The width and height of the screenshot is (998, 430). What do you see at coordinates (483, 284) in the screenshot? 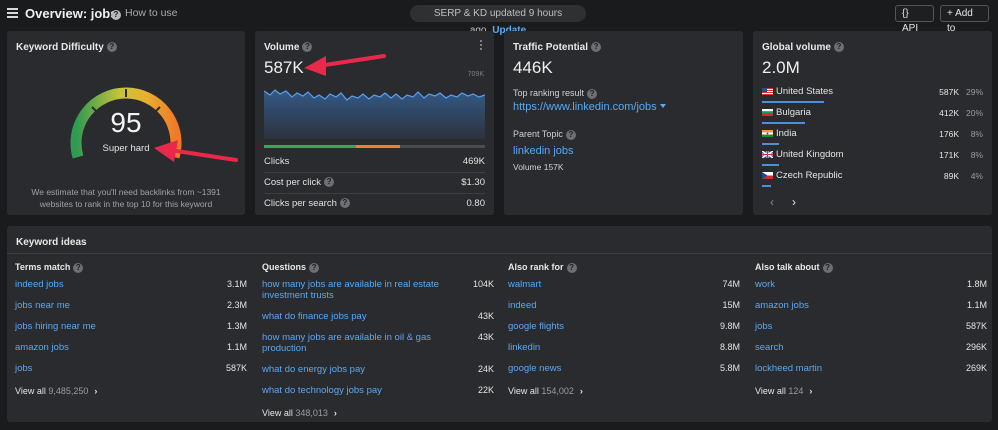
I see `keyword-volume: 104K` at bounding box center [483, 284].